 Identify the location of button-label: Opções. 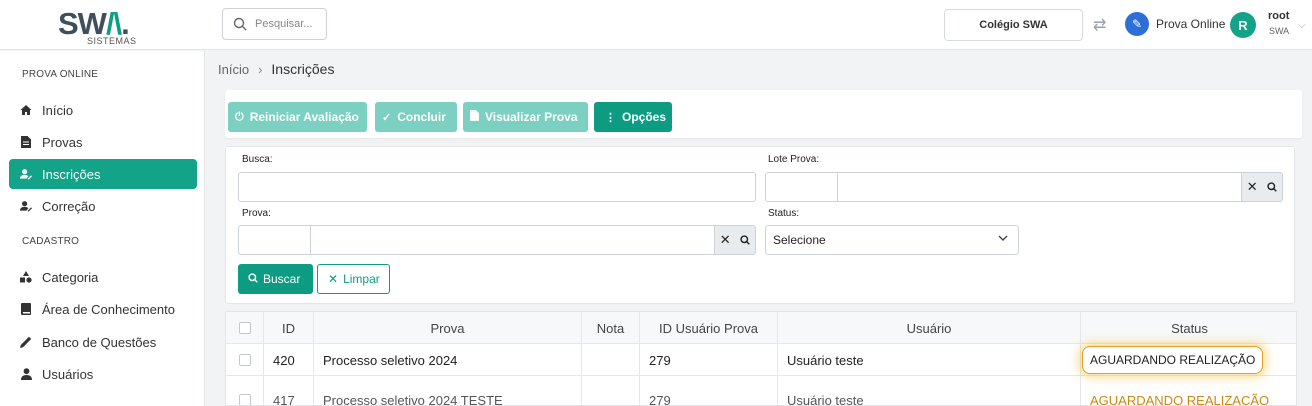
(644, 117).